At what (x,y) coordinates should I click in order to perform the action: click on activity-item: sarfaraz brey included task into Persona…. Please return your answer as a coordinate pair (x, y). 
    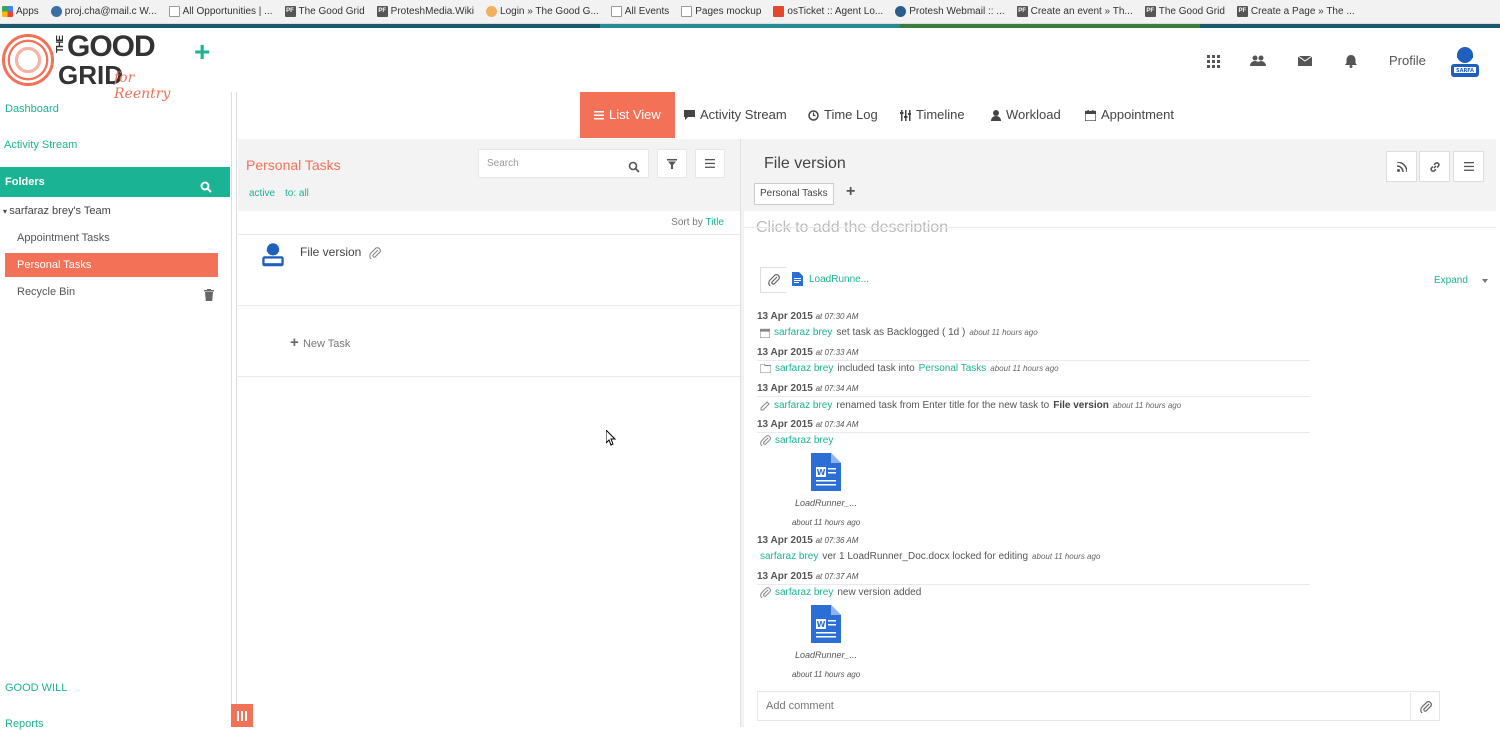
    Looking at the image, I should click on (909, 368).